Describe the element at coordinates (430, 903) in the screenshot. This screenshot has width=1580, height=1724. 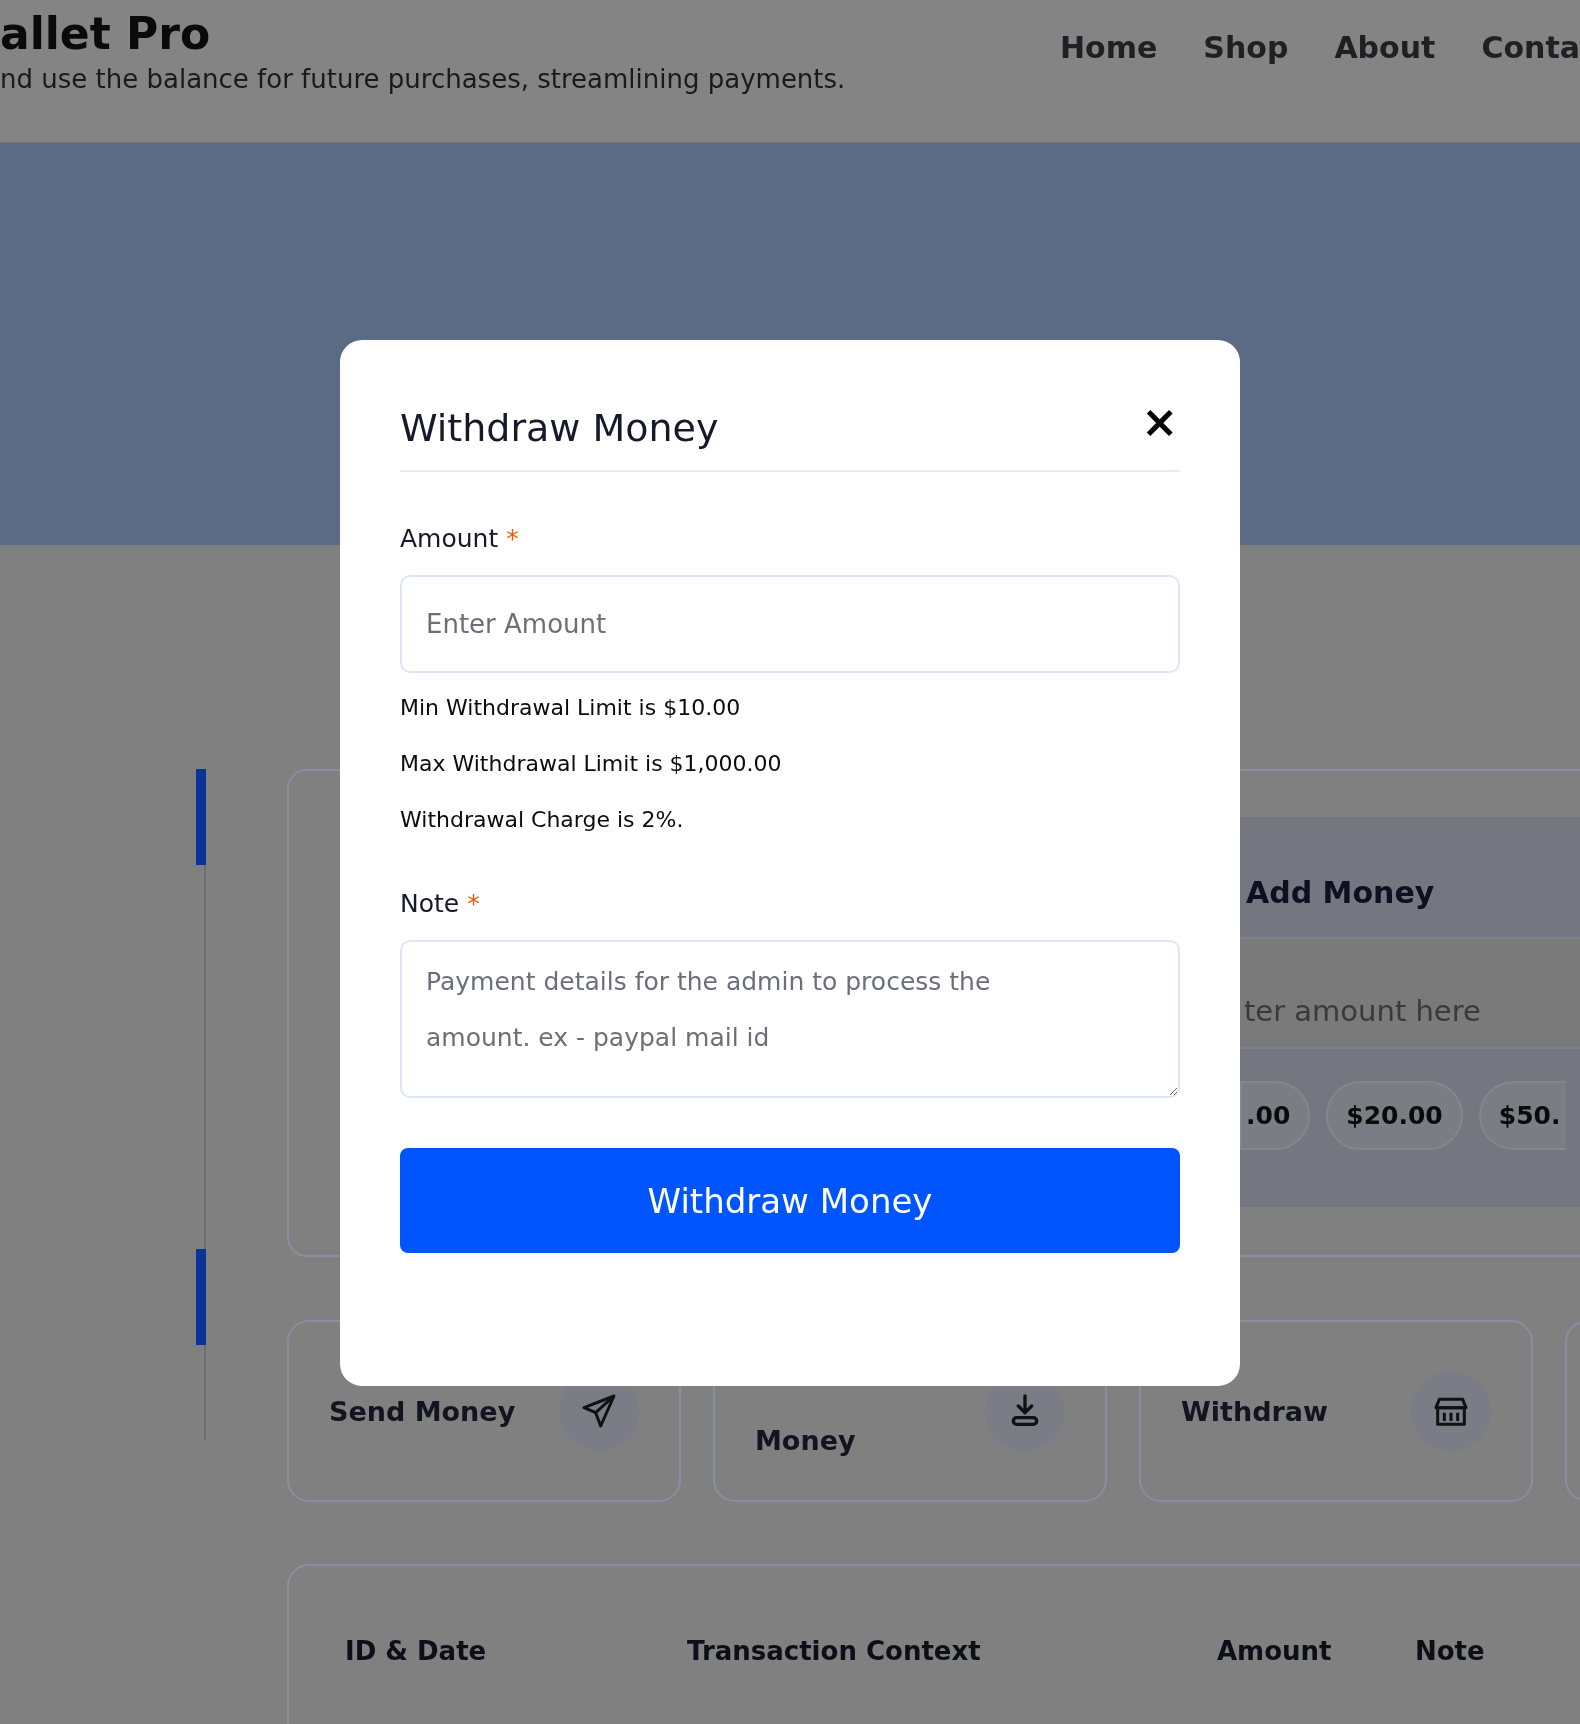
I see `field-label: Note` at that location.